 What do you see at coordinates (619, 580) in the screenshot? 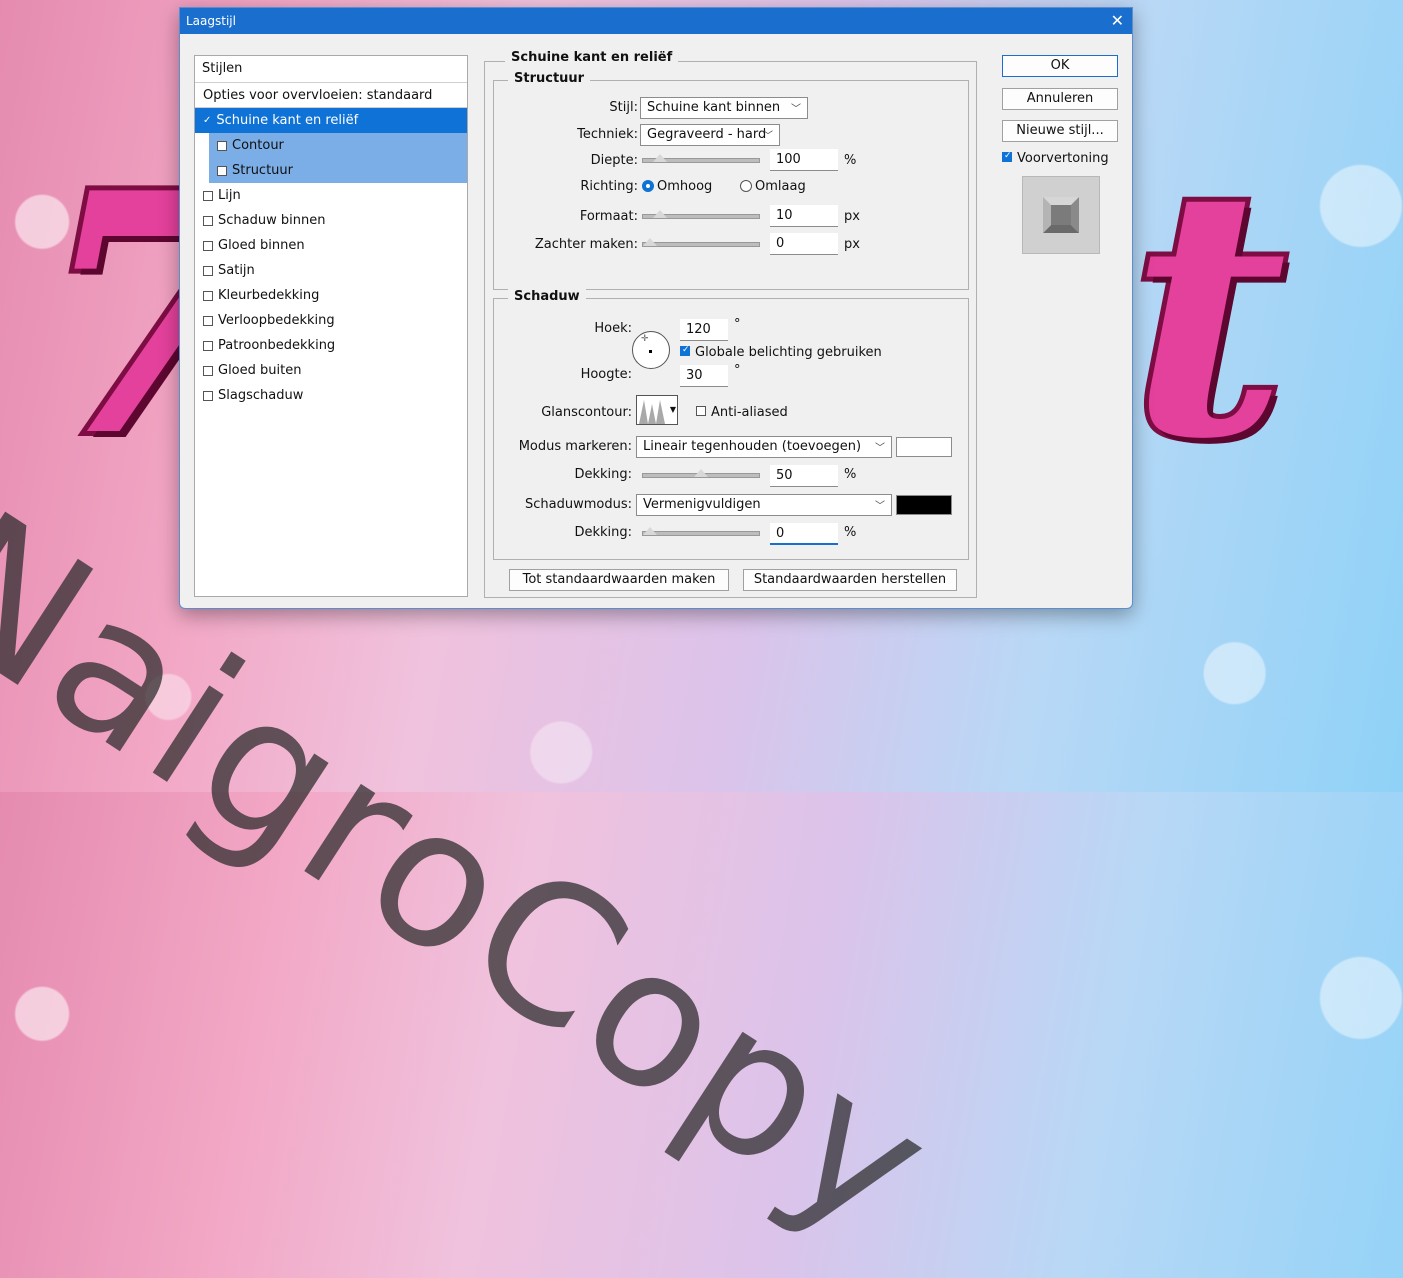
I see `make-default-button: Tot standaardwaarden maken` at bounding box center [619, 580].